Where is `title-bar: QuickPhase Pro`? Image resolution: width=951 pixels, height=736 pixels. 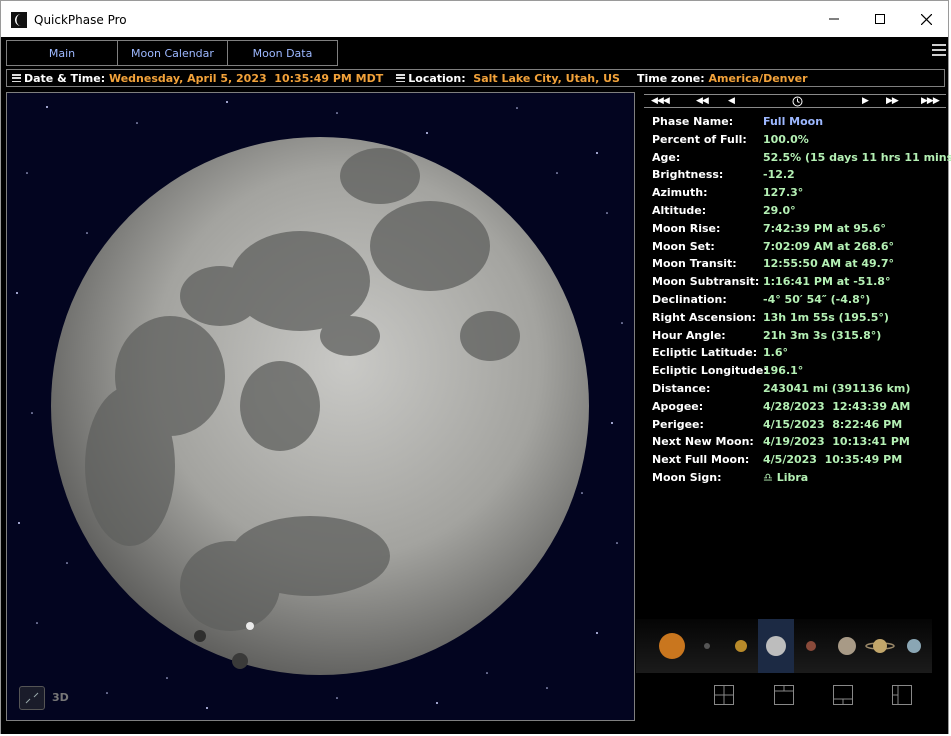
title-bar: QuickPhase Pro is located at coordinates (474, 19).